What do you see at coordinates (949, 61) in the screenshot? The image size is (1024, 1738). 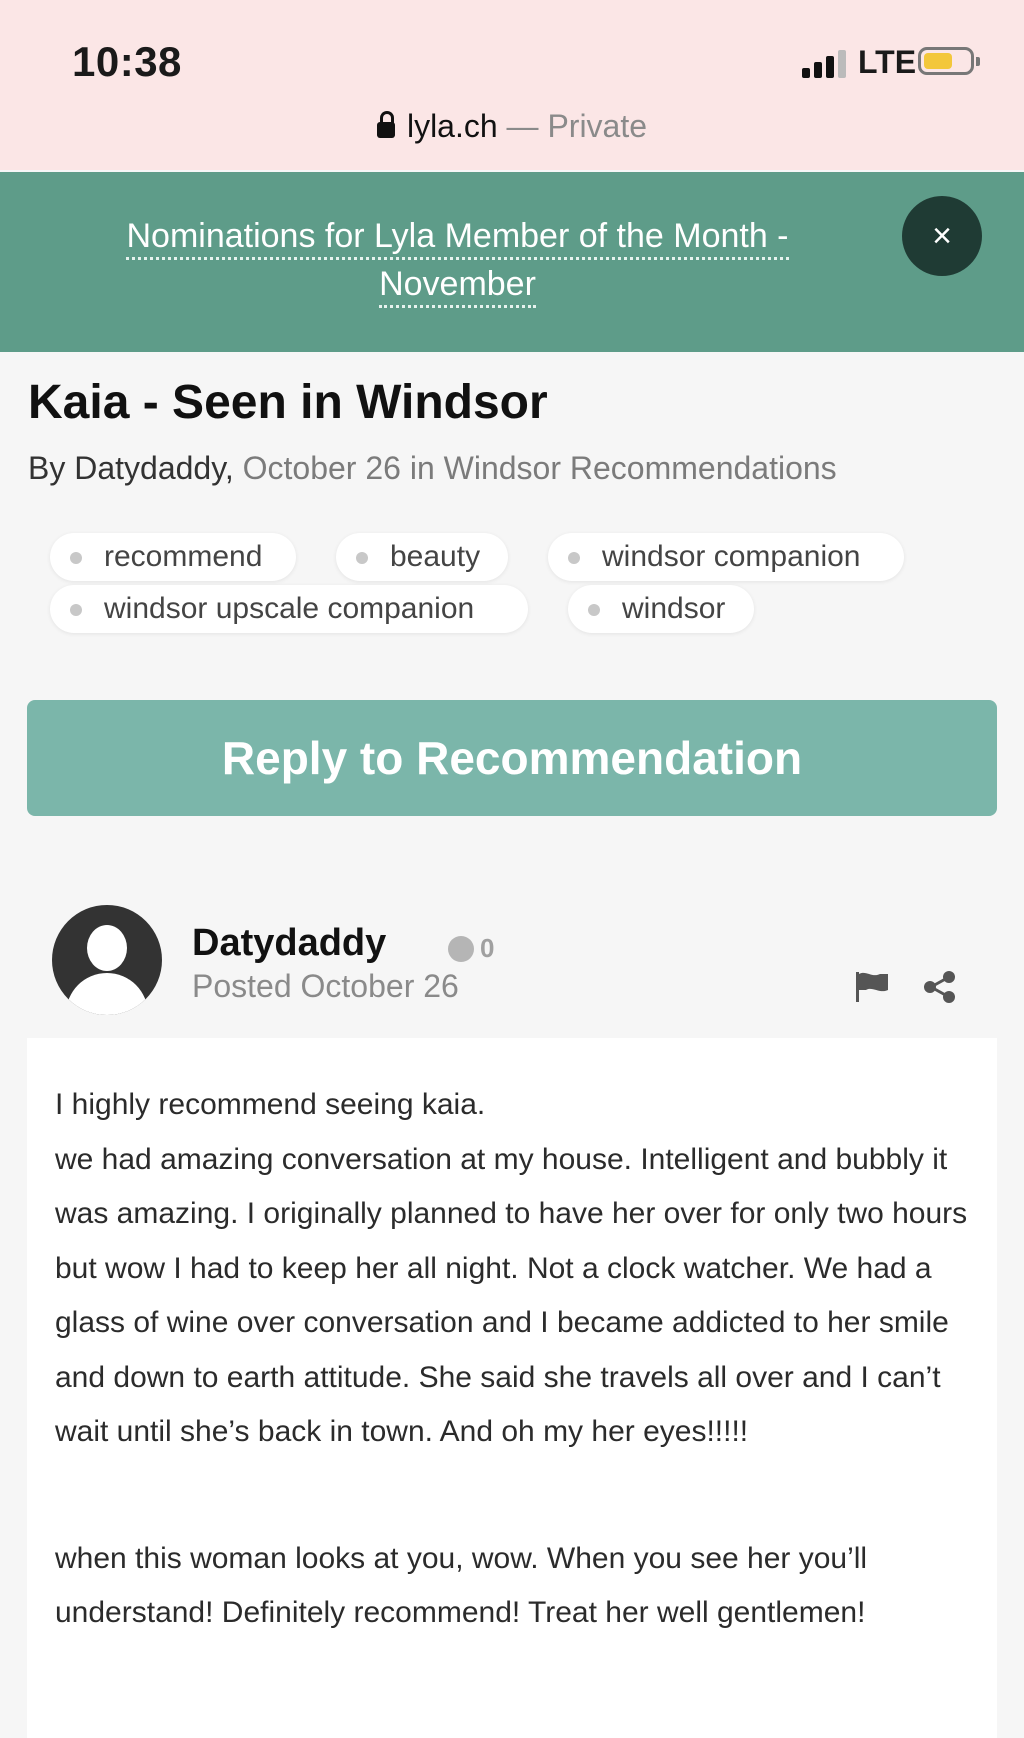 I see `battery-icon` at bounding box center [949, 61].